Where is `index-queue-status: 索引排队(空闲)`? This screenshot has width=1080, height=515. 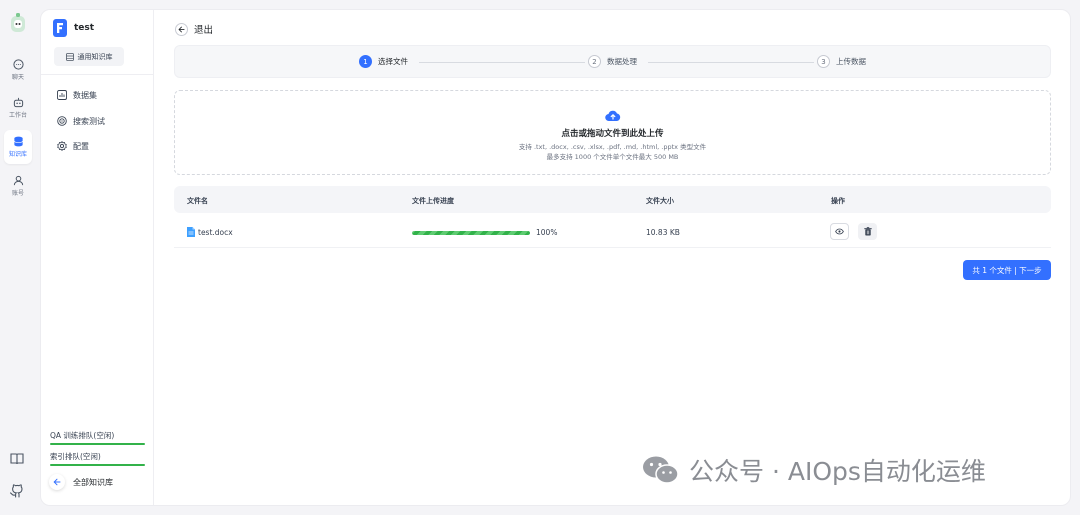 index-queue-status: 索引排队(空闲) is located at coordinates (97, 458).